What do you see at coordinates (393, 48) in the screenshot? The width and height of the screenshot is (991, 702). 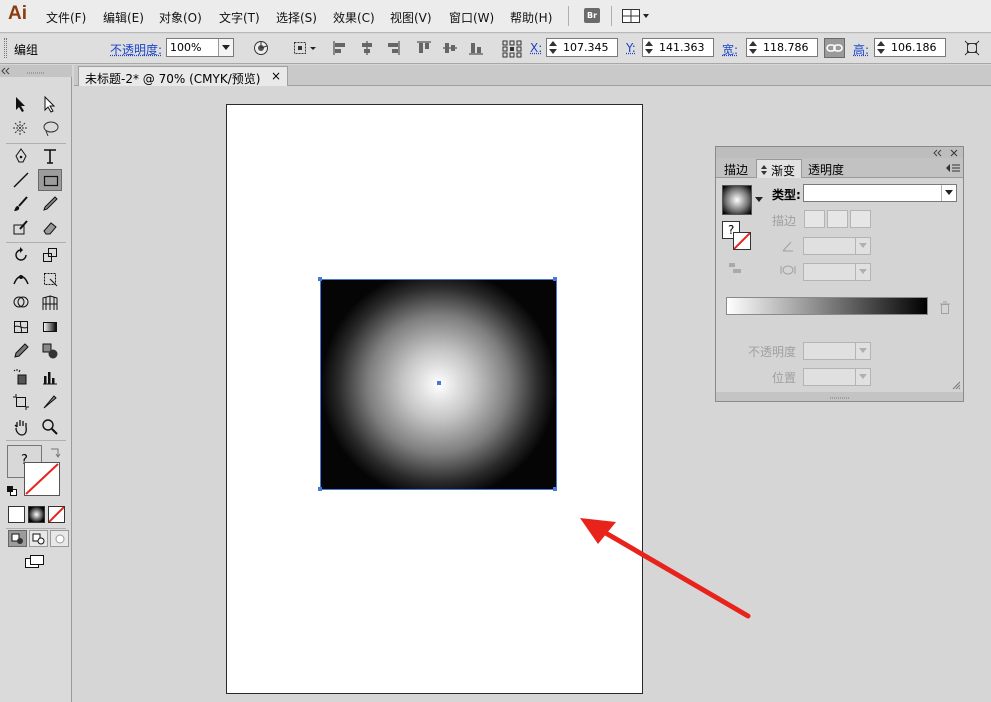 I see `align-right-icon` at bounding box center [393, 48].